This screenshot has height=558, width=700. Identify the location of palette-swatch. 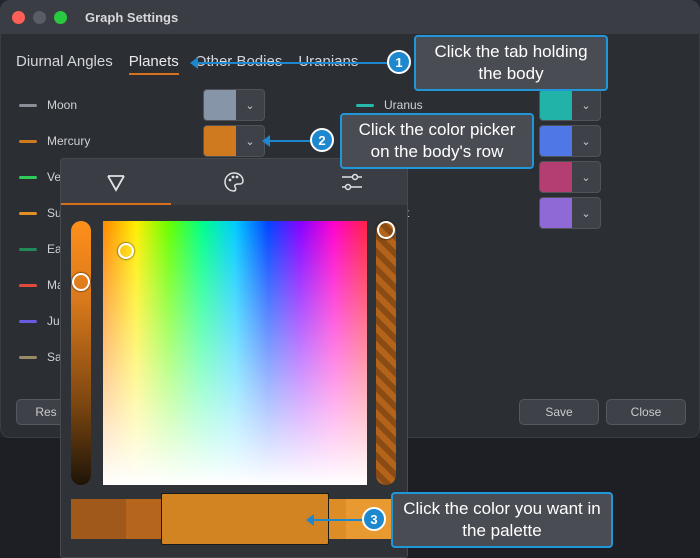
(98, 519).